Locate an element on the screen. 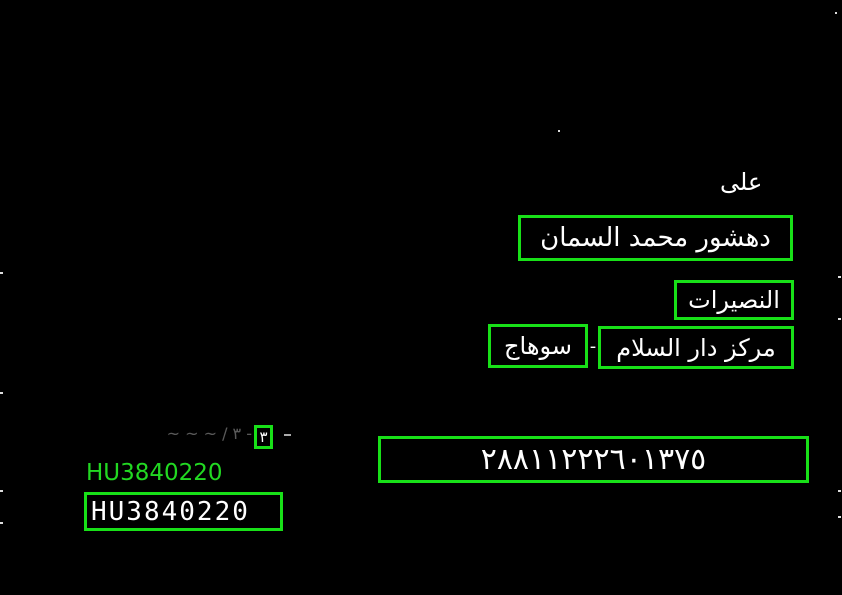 The width and height of the screenshot is (842, 595). center-box: مركز دار السلام is located at coordinates (696, 347).